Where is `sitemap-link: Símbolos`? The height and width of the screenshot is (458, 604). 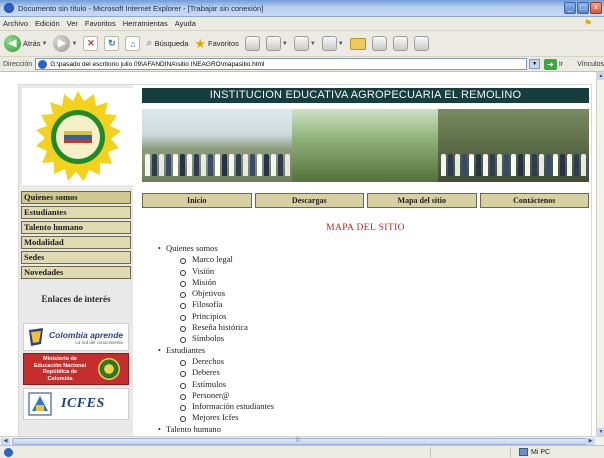
sitemap-link: Símbolos is located at coordinates (322, 338).